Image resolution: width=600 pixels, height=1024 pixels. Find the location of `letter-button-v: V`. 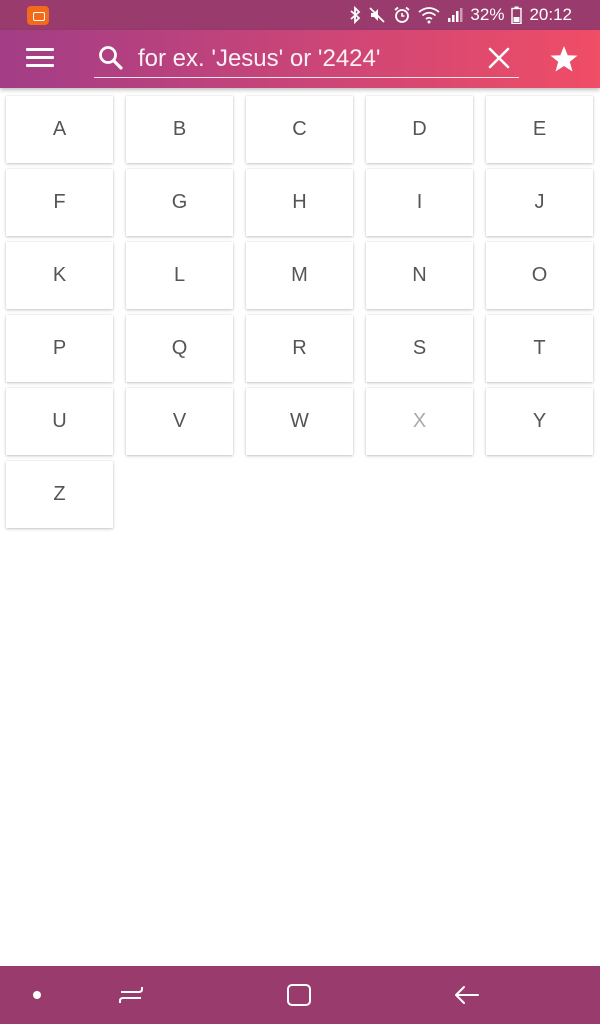

letter-button-v: V is located at coordinates (179, 421).